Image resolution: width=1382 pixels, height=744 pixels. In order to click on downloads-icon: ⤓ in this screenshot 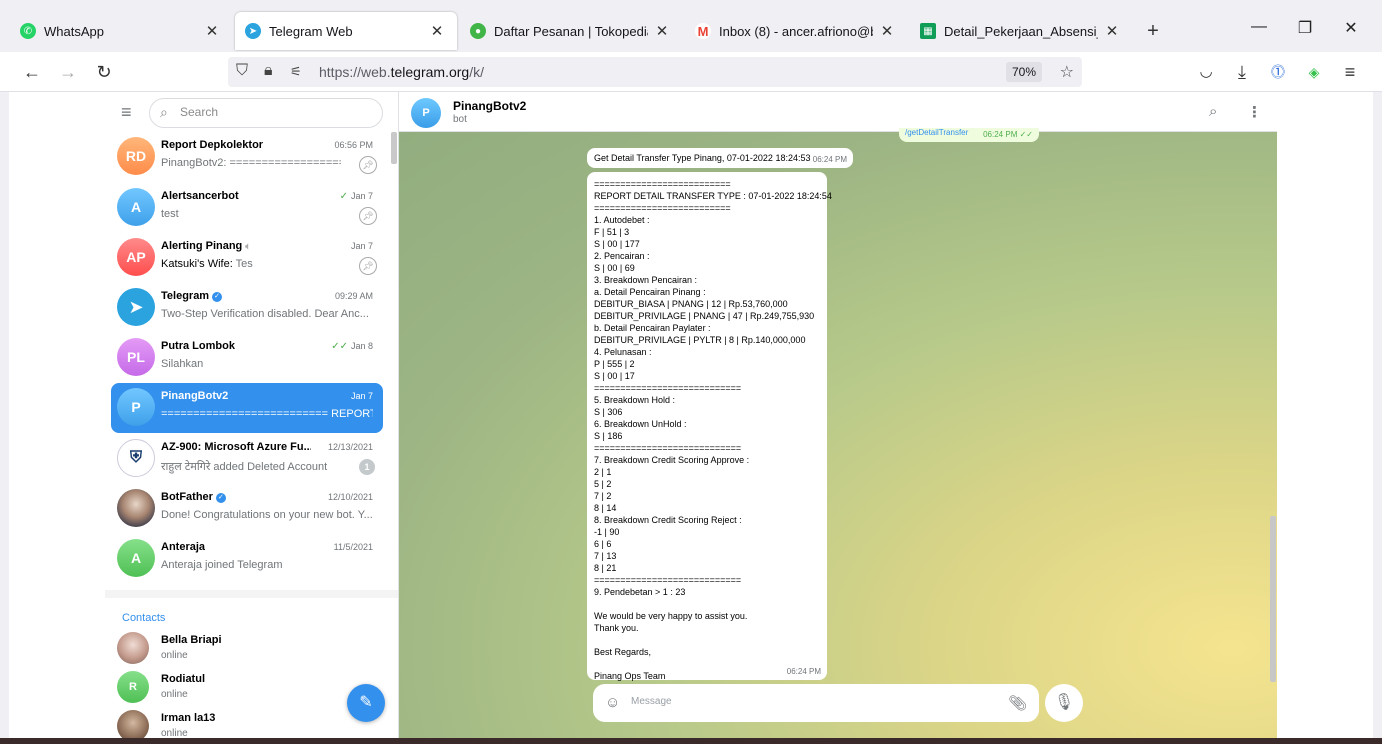, I will do `click(1242, 72)`.